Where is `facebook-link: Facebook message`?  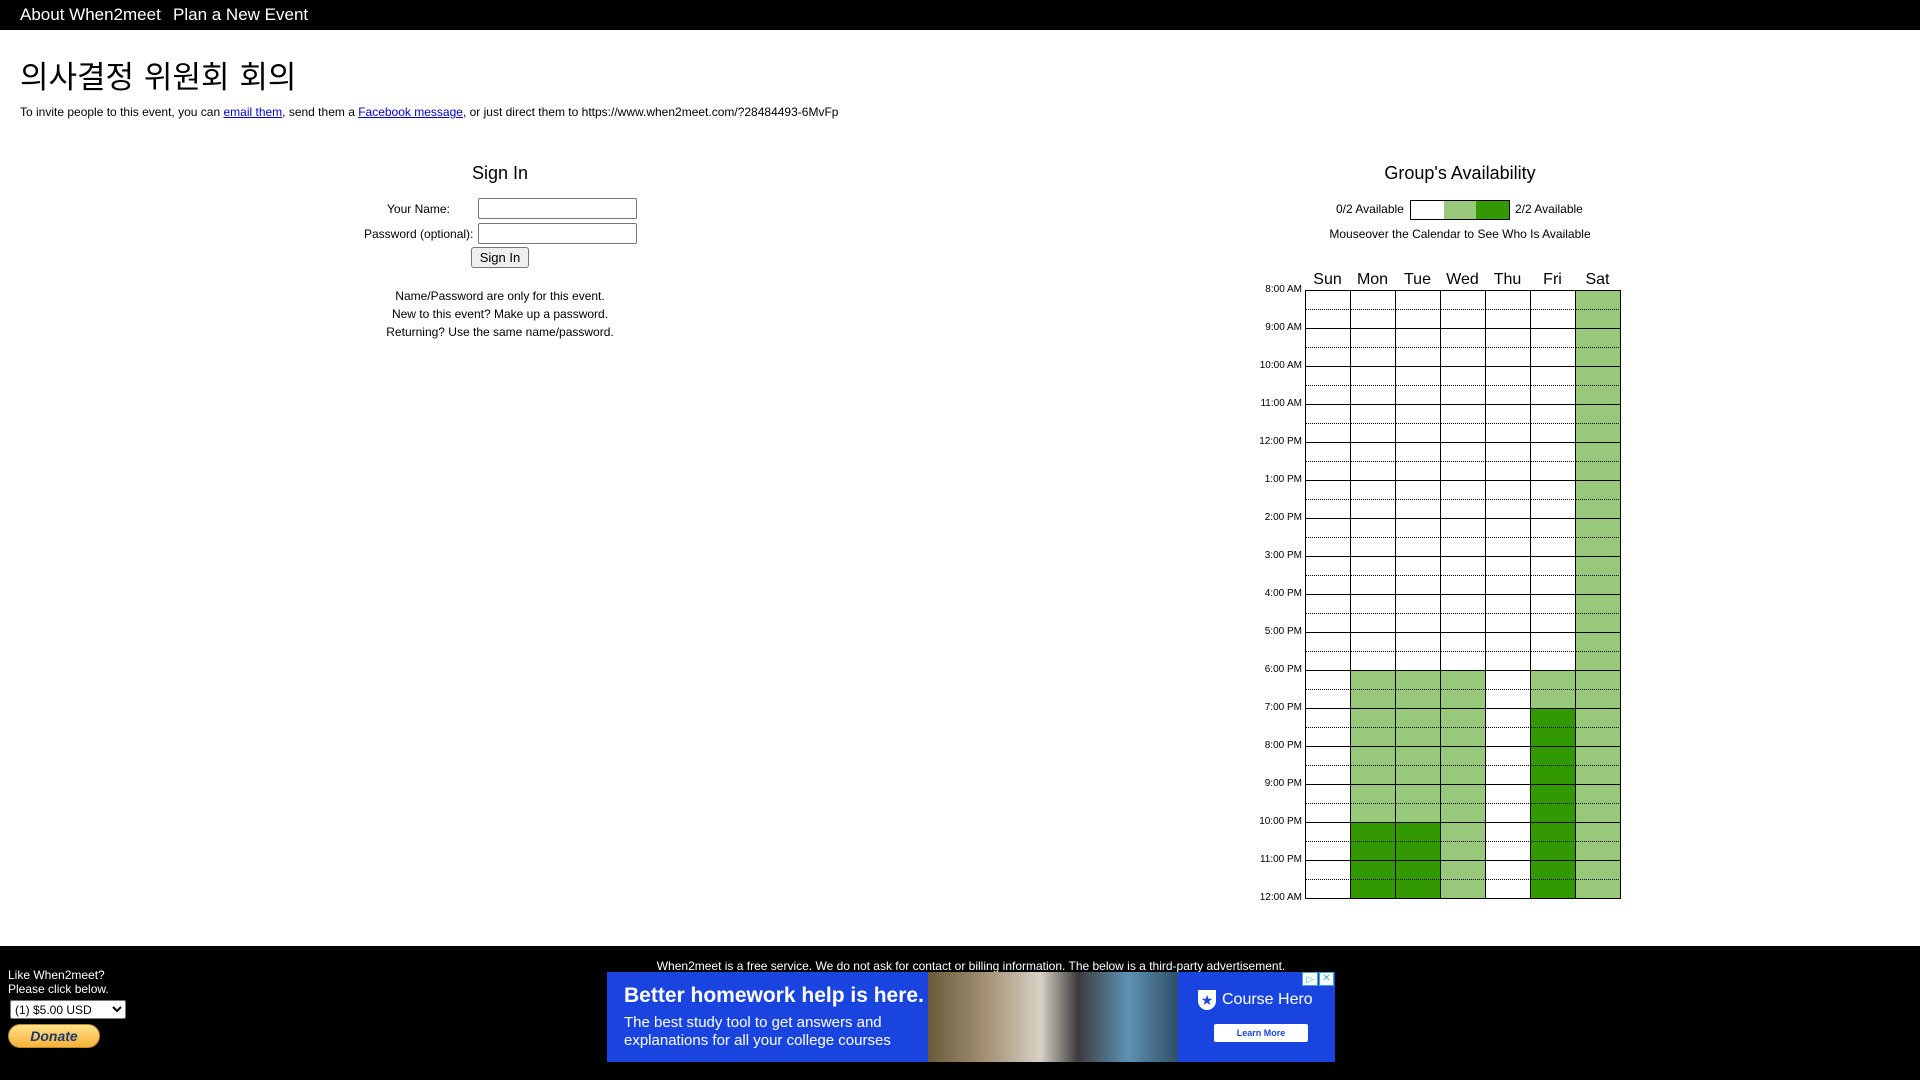 facebook-link: Facebook message is located at coordinates (410, 112).